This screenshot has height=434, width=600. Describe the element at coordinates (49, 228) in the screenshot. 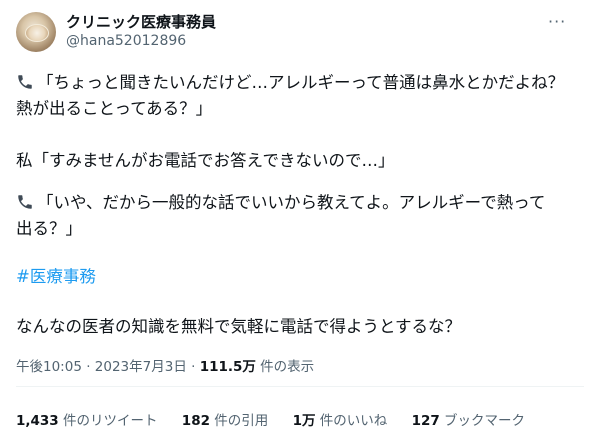

I see `tweet-text-5: 出る？」` at that location.